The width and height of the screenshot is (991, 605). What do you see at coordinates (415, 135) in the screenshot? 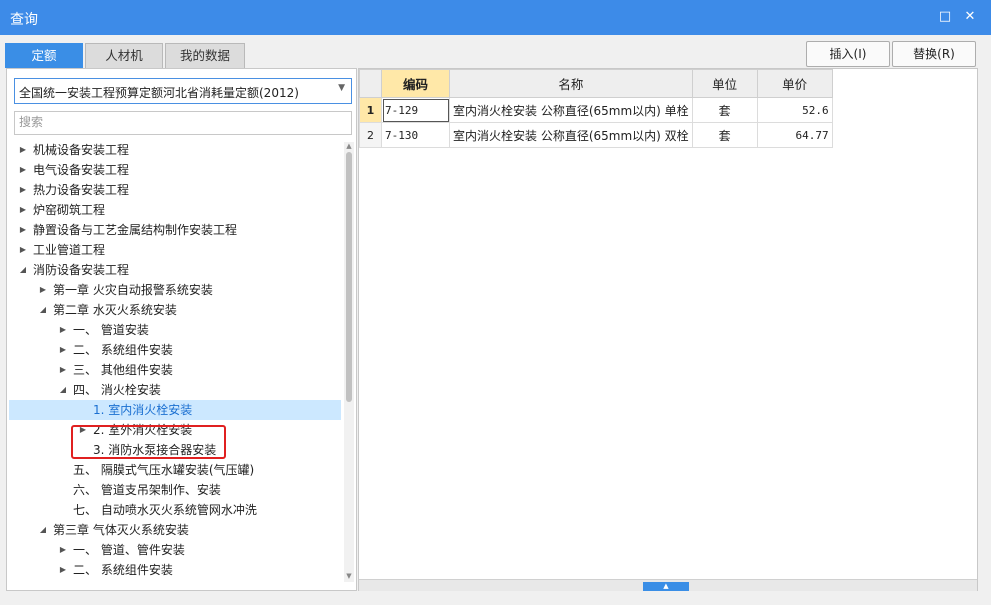
I see `code-cell: 7-130` at bounding box center [415, 135].